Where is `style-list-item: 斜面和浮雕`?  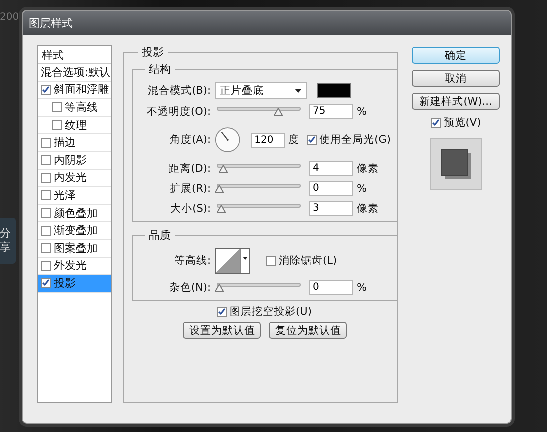 style-list-item: 斜面和浮雕 is located at coordinates (74, 91).